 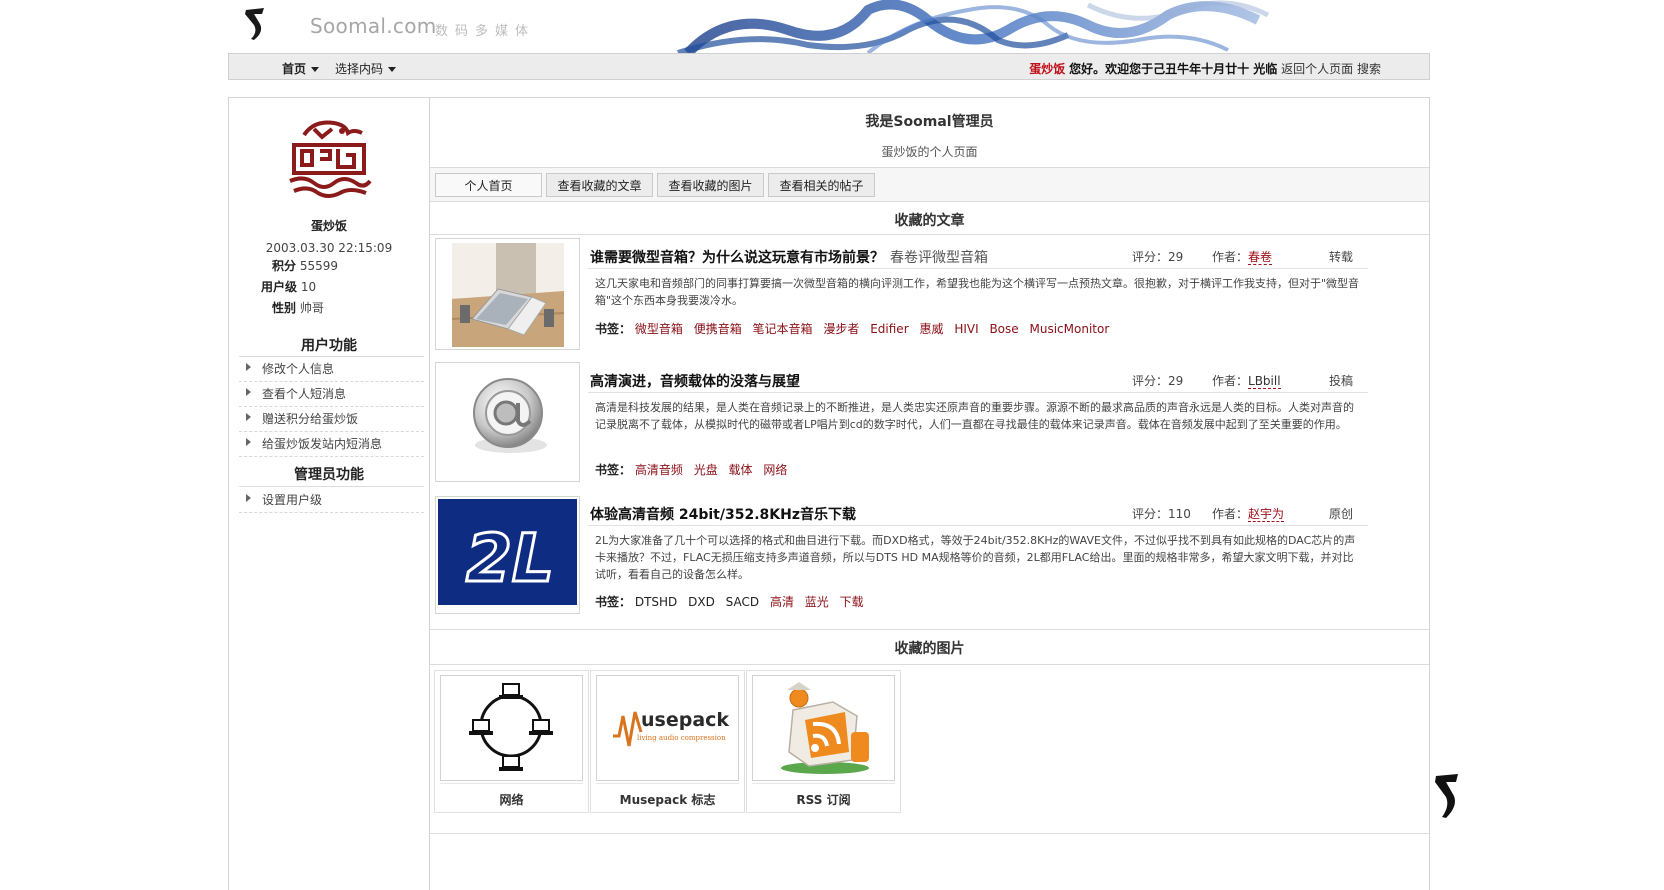 What do you see at coordinates (599, 185) in the screenshot?
I see `tab-saved-articles: 查看收藏的文章` at bounding box center [599, 185].